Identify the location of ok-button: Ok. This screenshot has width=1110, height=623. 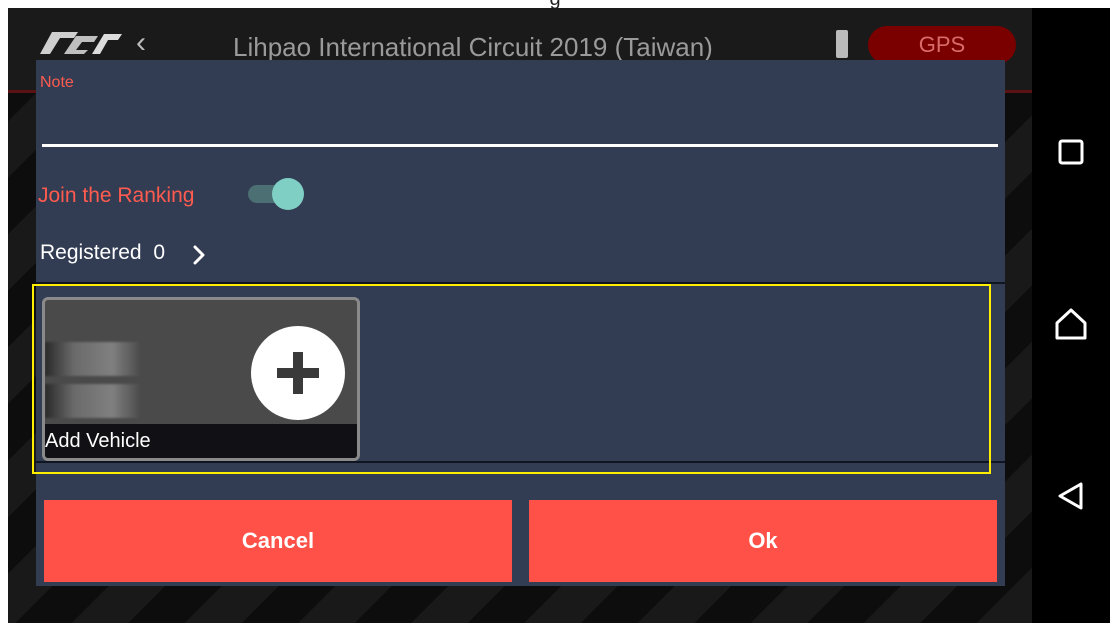
(763, 541).